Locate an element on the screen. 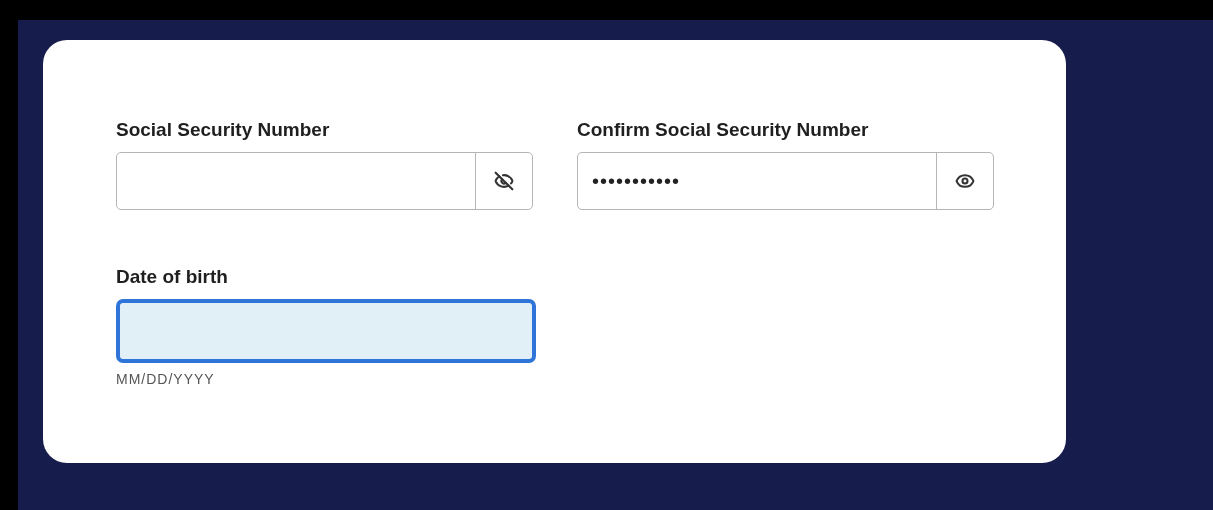 The height and width of the screenshot is (510, 1213). eye-slash-icon is located at coordinates (504, 181).